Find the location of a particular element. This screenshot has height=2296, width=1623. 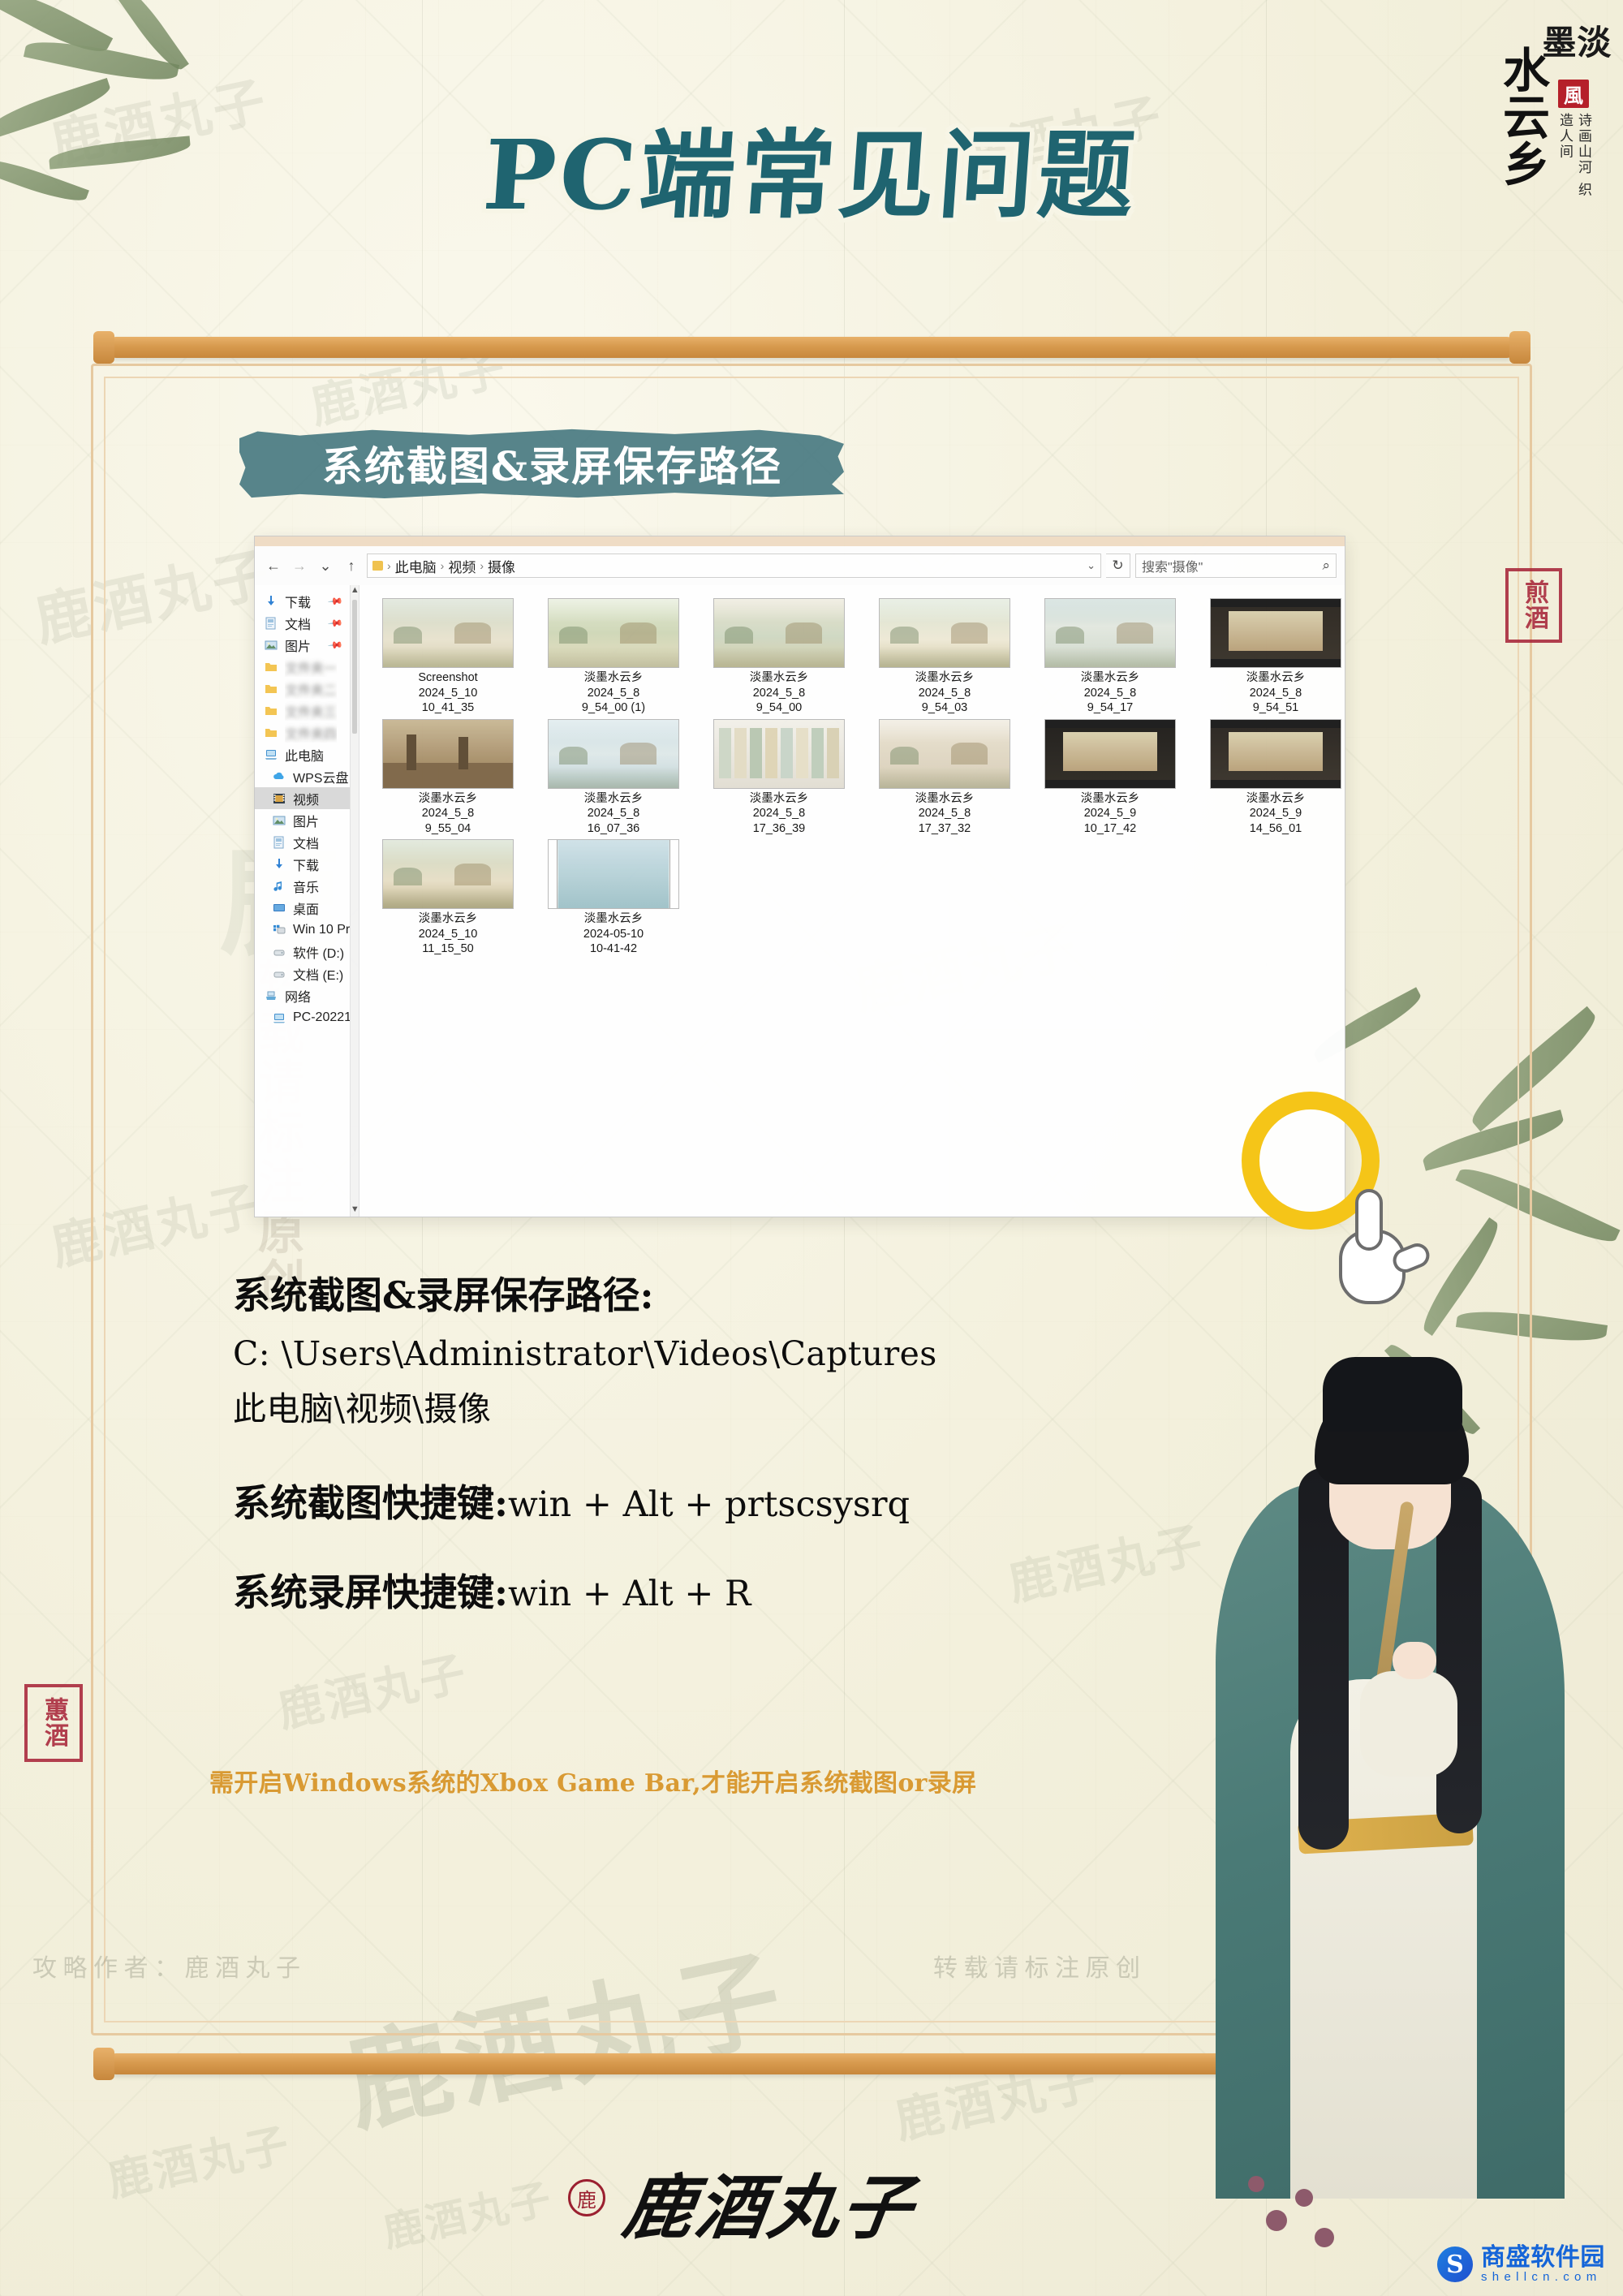

sidebar-item-label: 文件夹一 is located at coordinates (311, 668).